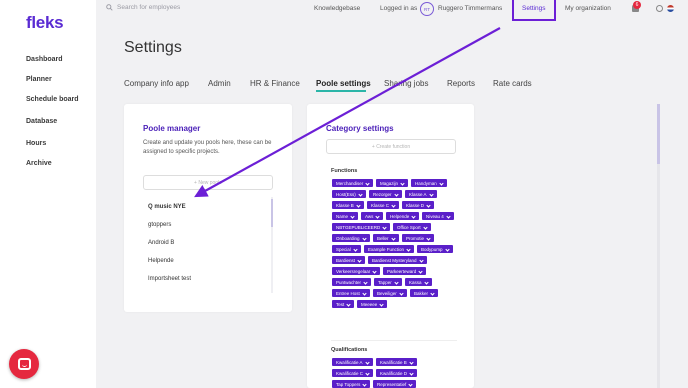  I want to click on category-tag: Representatief, so click(395, 384).